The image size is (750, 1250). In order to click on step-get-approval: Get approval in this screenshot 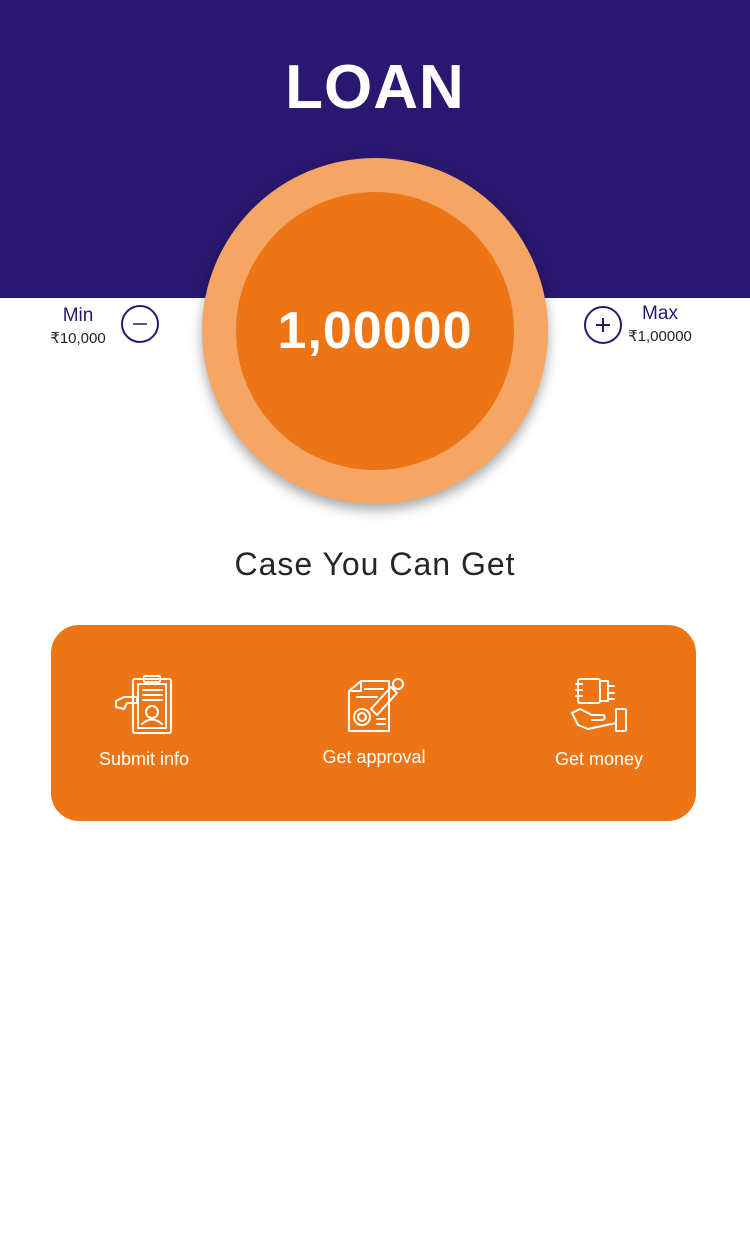, I will do `click(374, 721)`.